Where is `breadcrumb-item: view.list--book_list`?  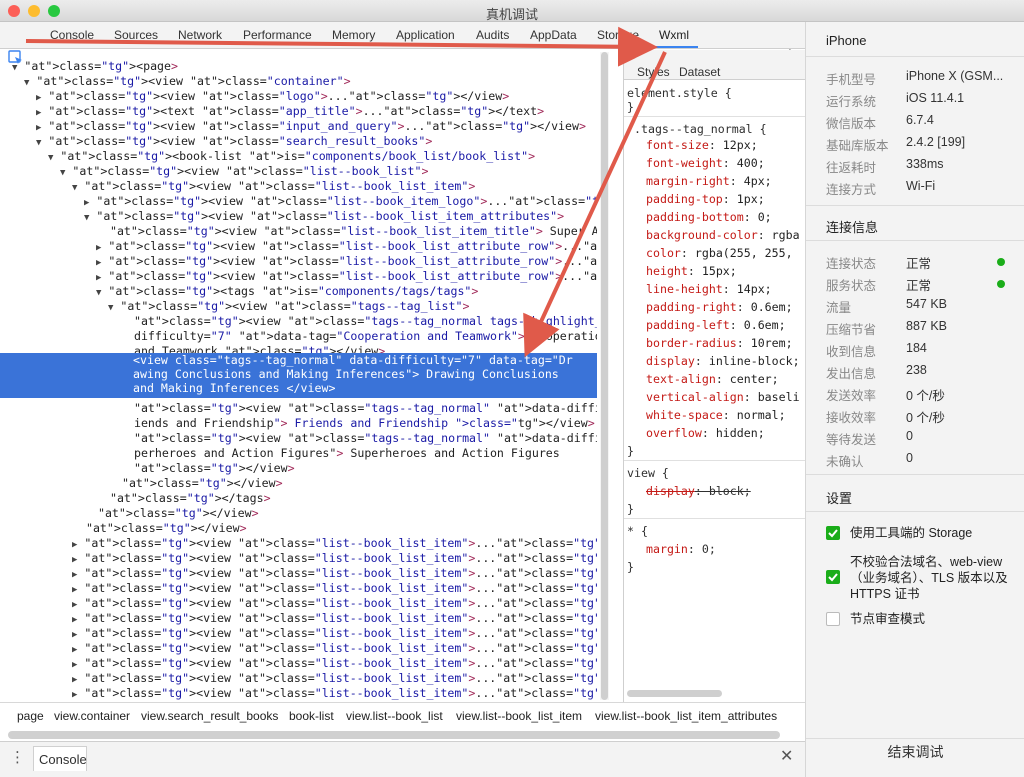
breadcrumb-item: view.list--book_list is located at coordinates (394, 716).